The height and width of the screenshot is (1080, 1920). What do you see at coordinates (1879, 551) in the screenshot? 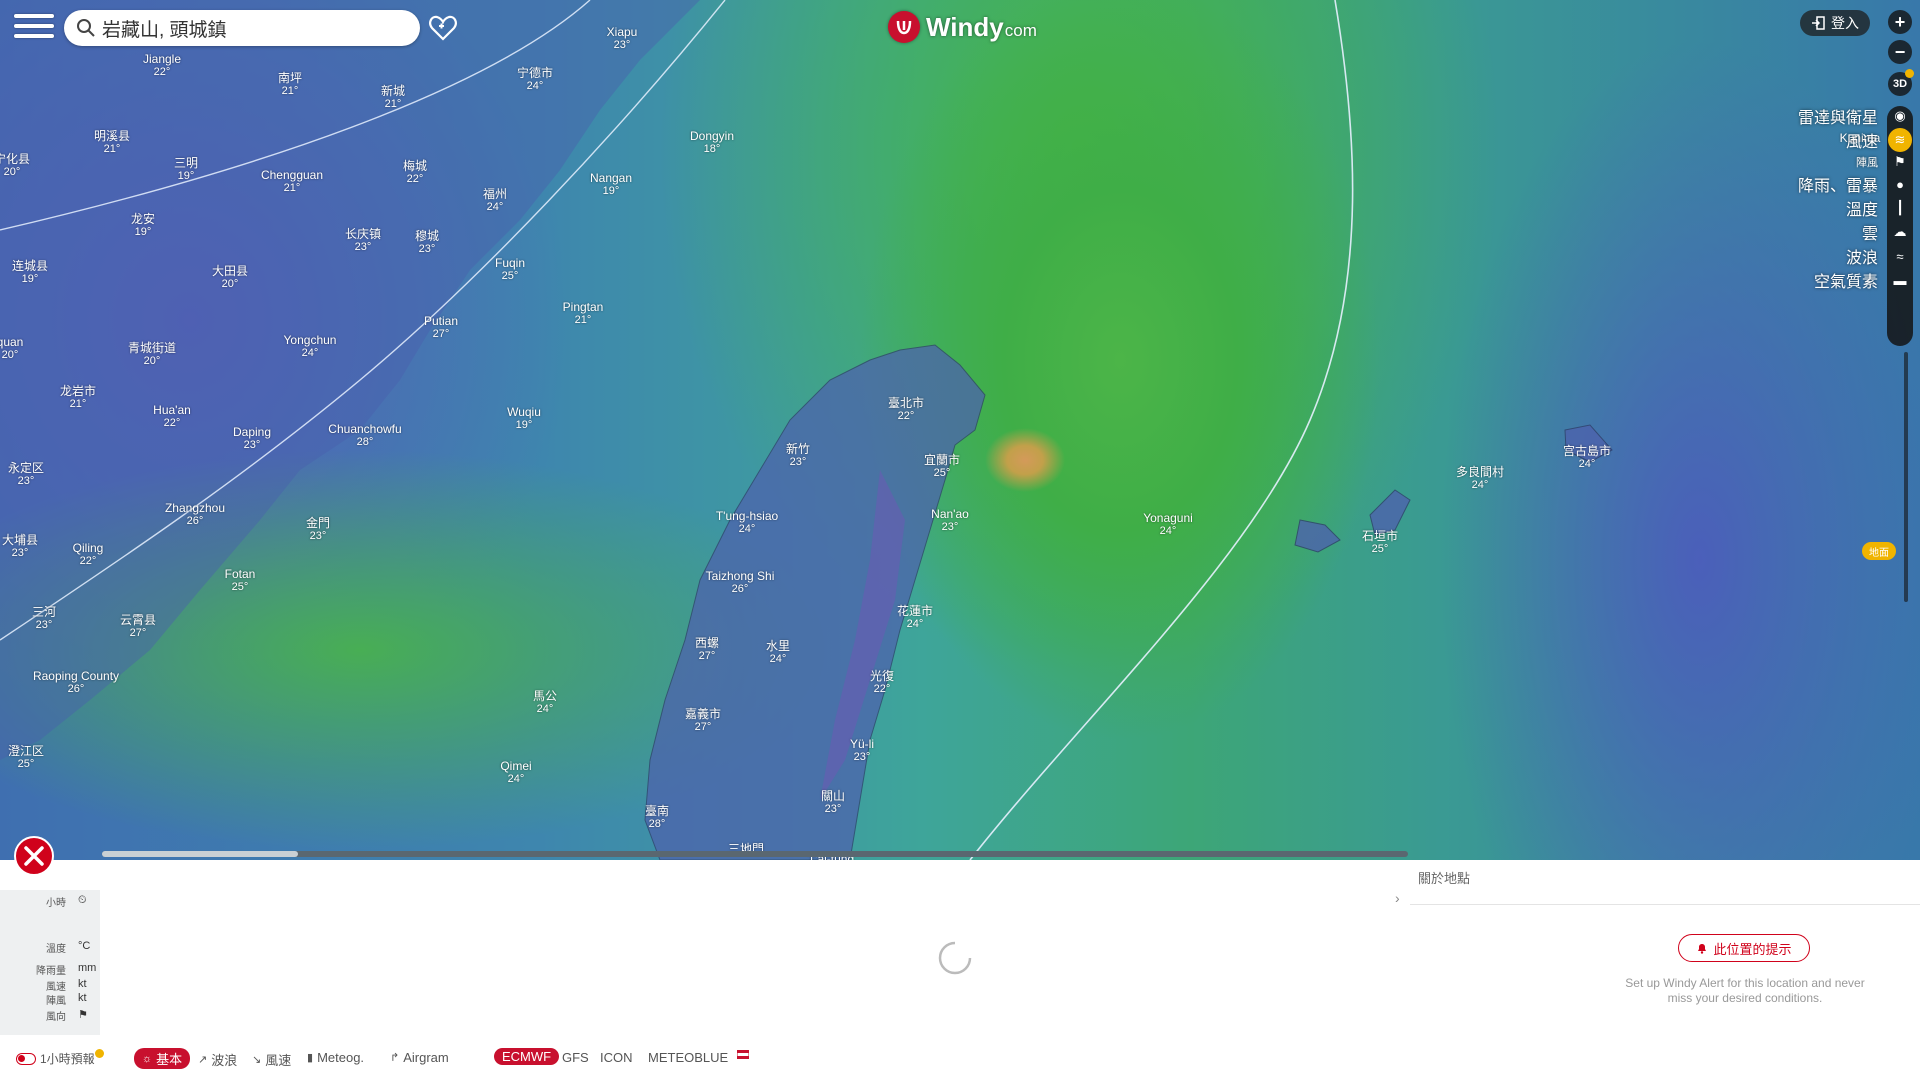
I see `surface-level-badge: 地面` at bounding box center [1879, 551].